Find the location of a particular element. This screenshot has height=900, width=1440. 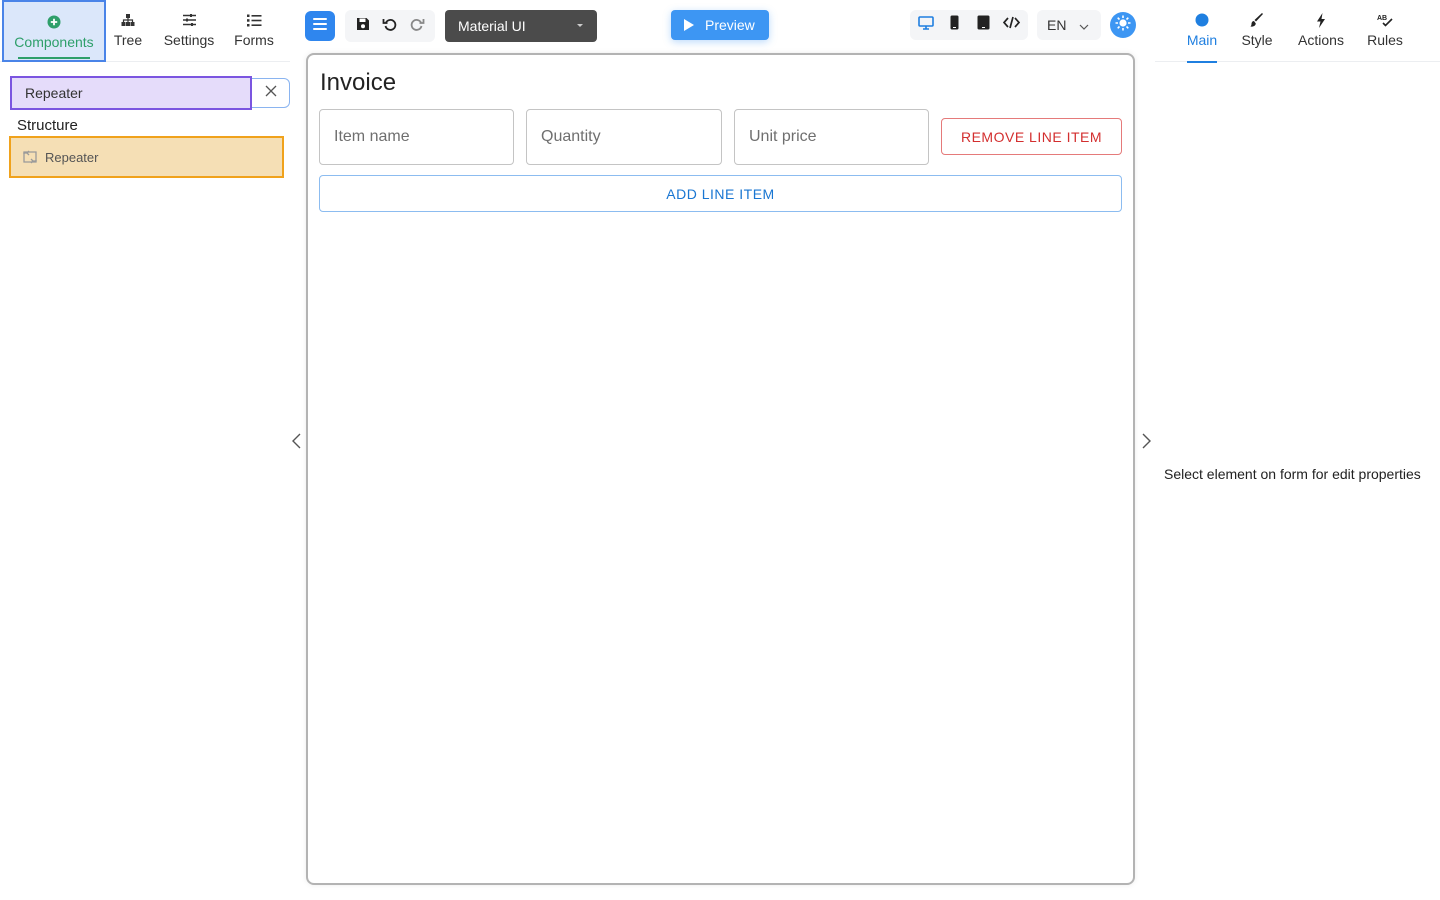

close-icon is located at coordinates (271, 93).